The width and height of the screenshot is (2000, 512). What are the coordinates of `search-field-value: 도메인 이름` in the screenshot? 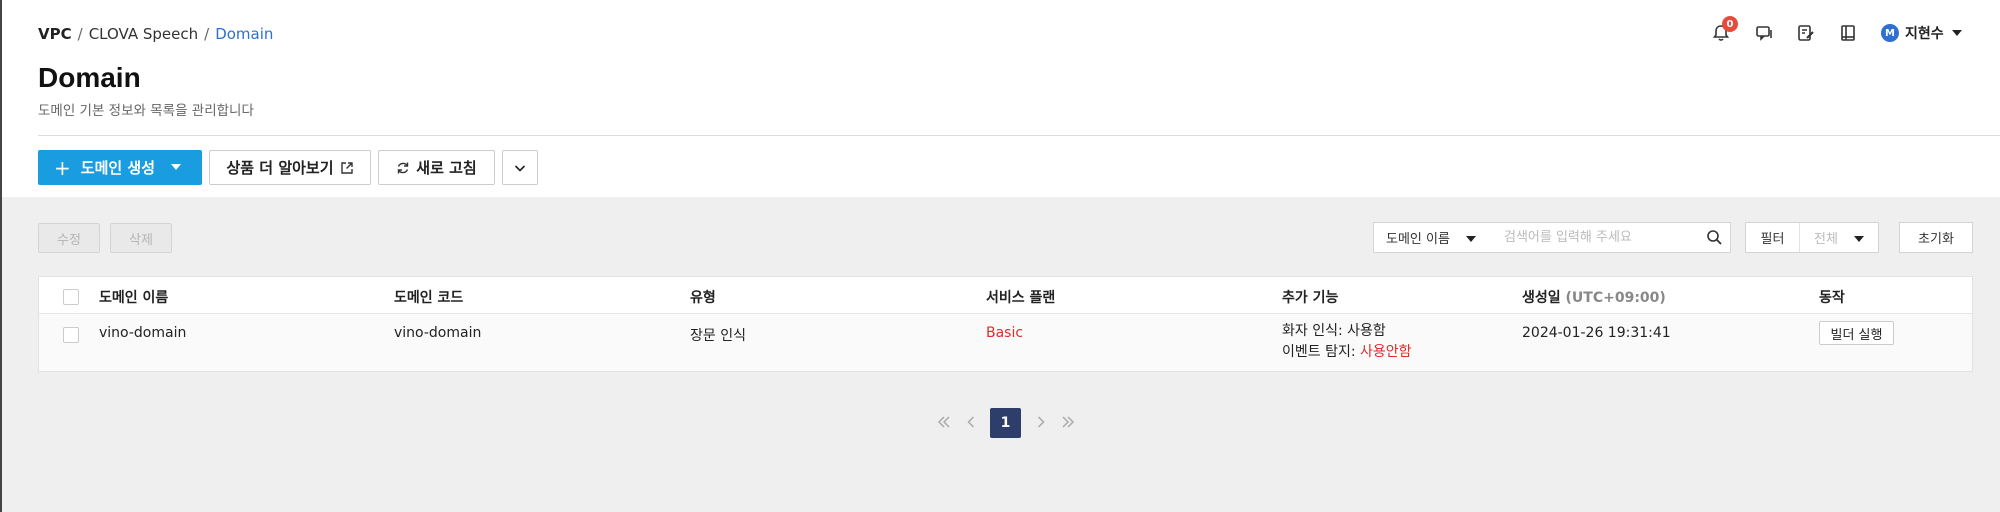 It's located at (1418, 239).